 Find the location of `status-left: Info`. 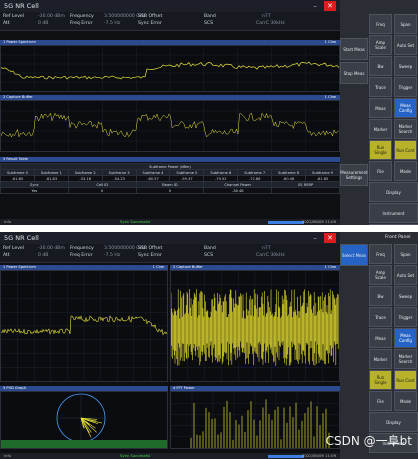

status-left: Info is located at coordinates (8, 455).